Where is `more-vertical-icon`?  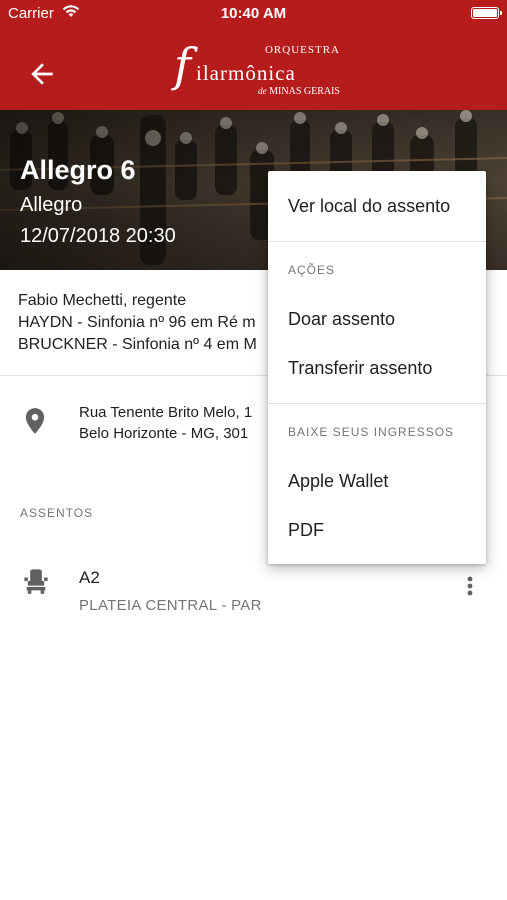
more-vertical-icon is located at coordinates (470, 586).